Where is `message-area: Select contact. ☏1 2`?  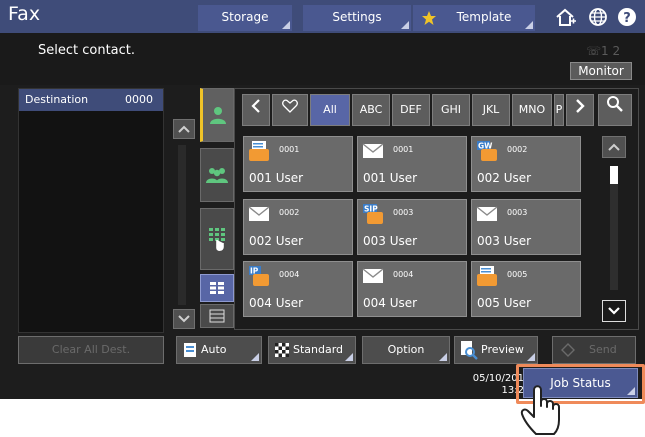
message-area: Select contact. ☏1 2 is located at coordinates (322, 59).